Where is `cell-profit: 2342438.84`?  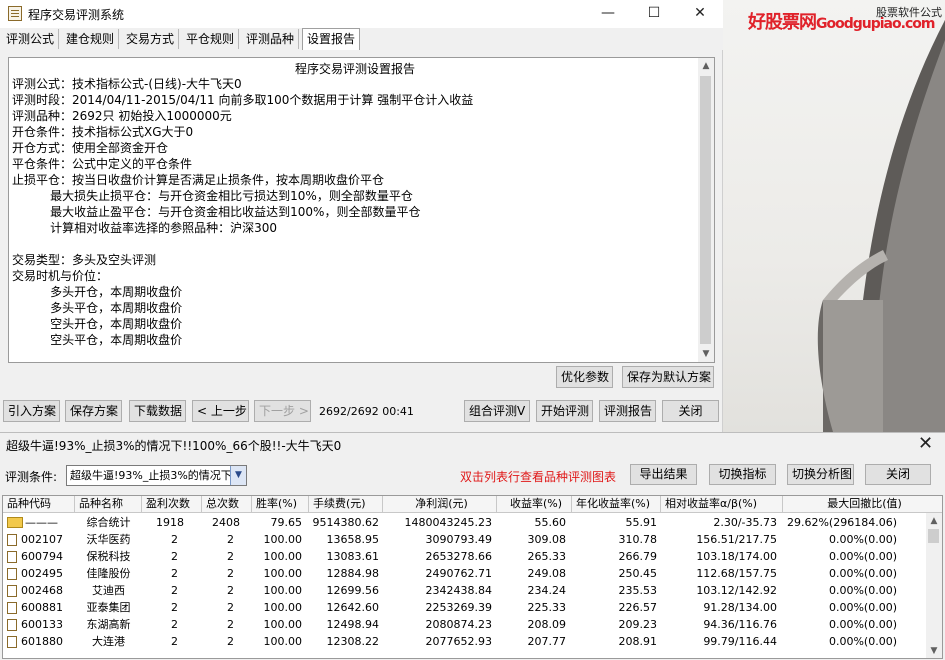
cell-profit: 2342438.84 is located at coordinates (458, 590).